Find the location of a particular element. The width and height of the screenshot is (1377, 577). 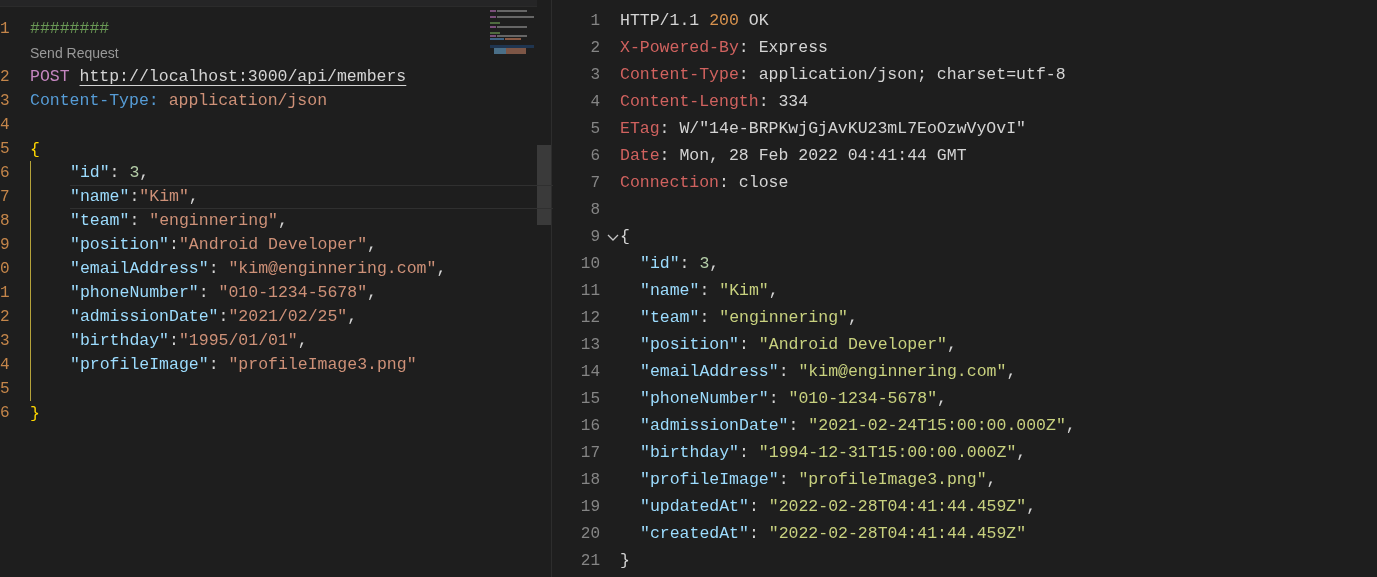

code-line: ETag: W/"14e-BRPKwjGjAvKU23mL7EoOzwVyOvI" is located at coordinates (823, 128).